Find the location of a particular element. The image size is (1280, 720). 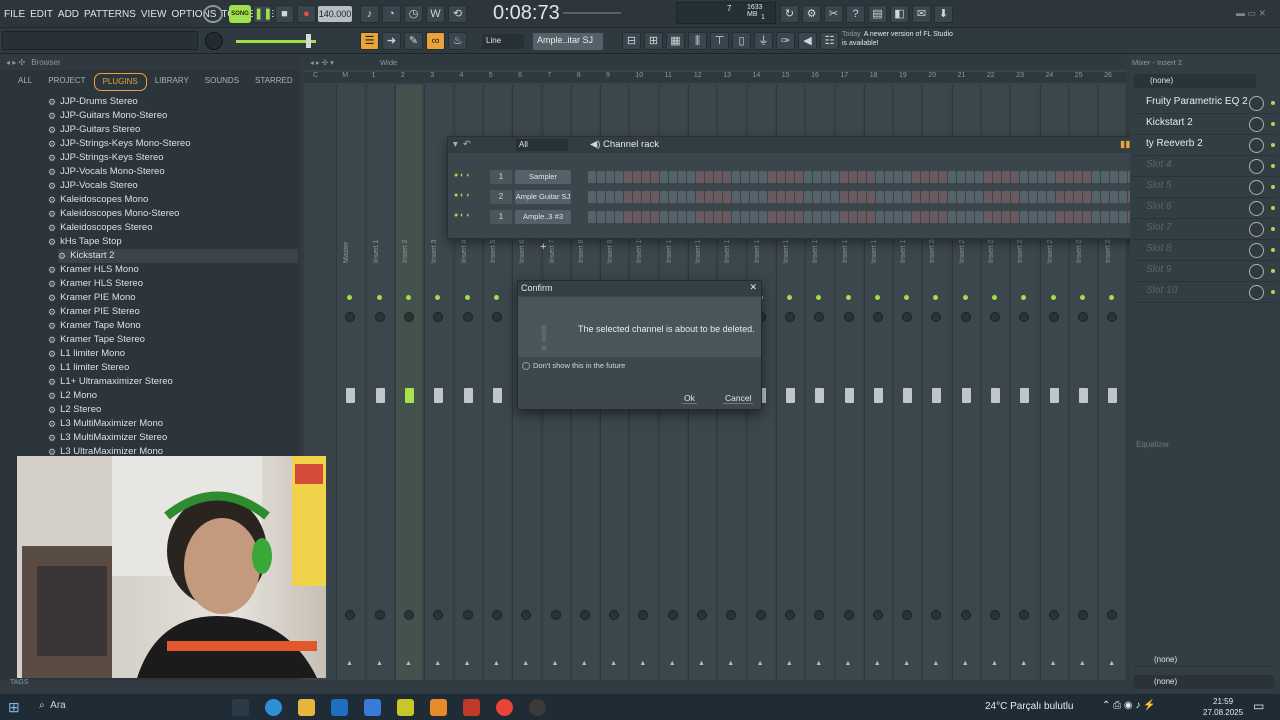

tree-icon: ⊤ is located at coordinates (719, 41).